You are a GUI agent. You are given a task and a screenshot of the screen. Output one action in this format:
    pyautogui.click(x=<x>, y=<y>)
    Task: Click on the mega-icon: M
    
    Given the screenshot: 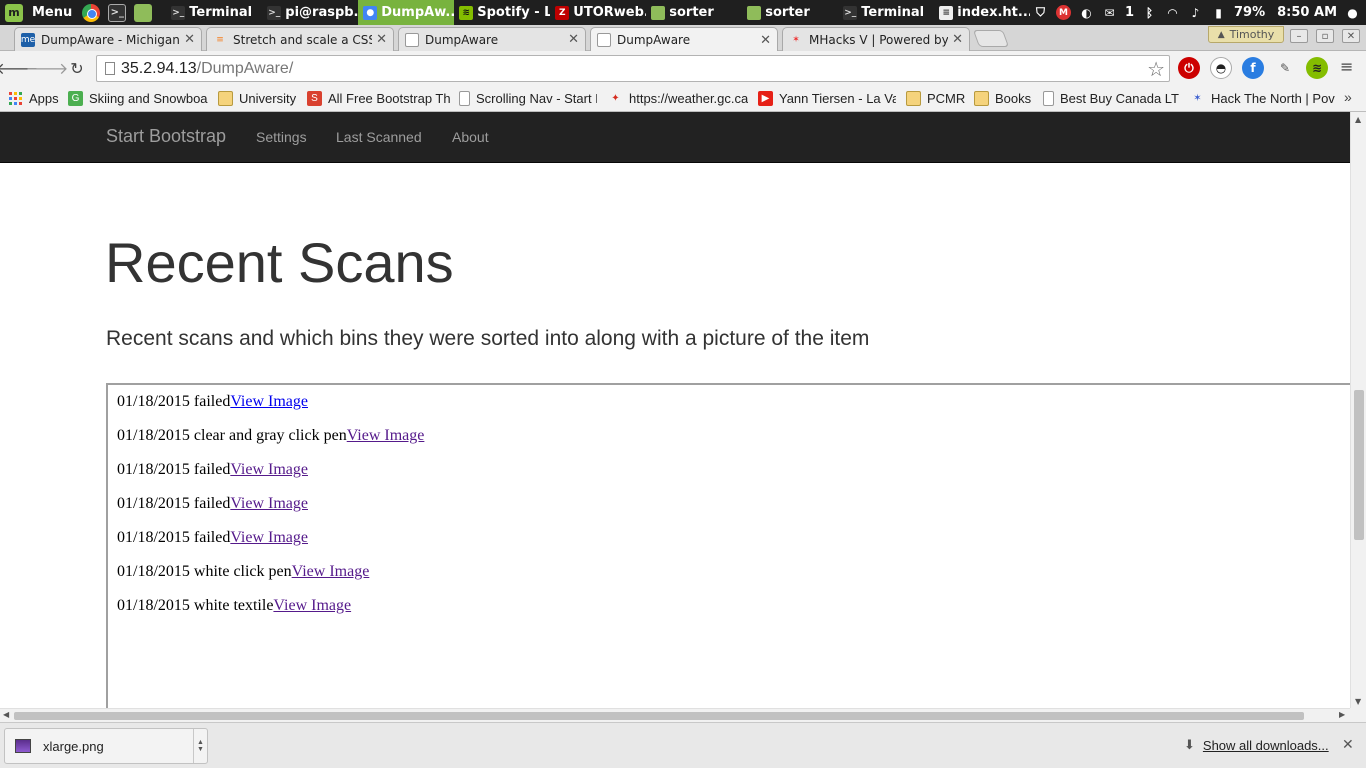 What is the action you would take?
    pyautogui.click(x=1063, y=12)
    